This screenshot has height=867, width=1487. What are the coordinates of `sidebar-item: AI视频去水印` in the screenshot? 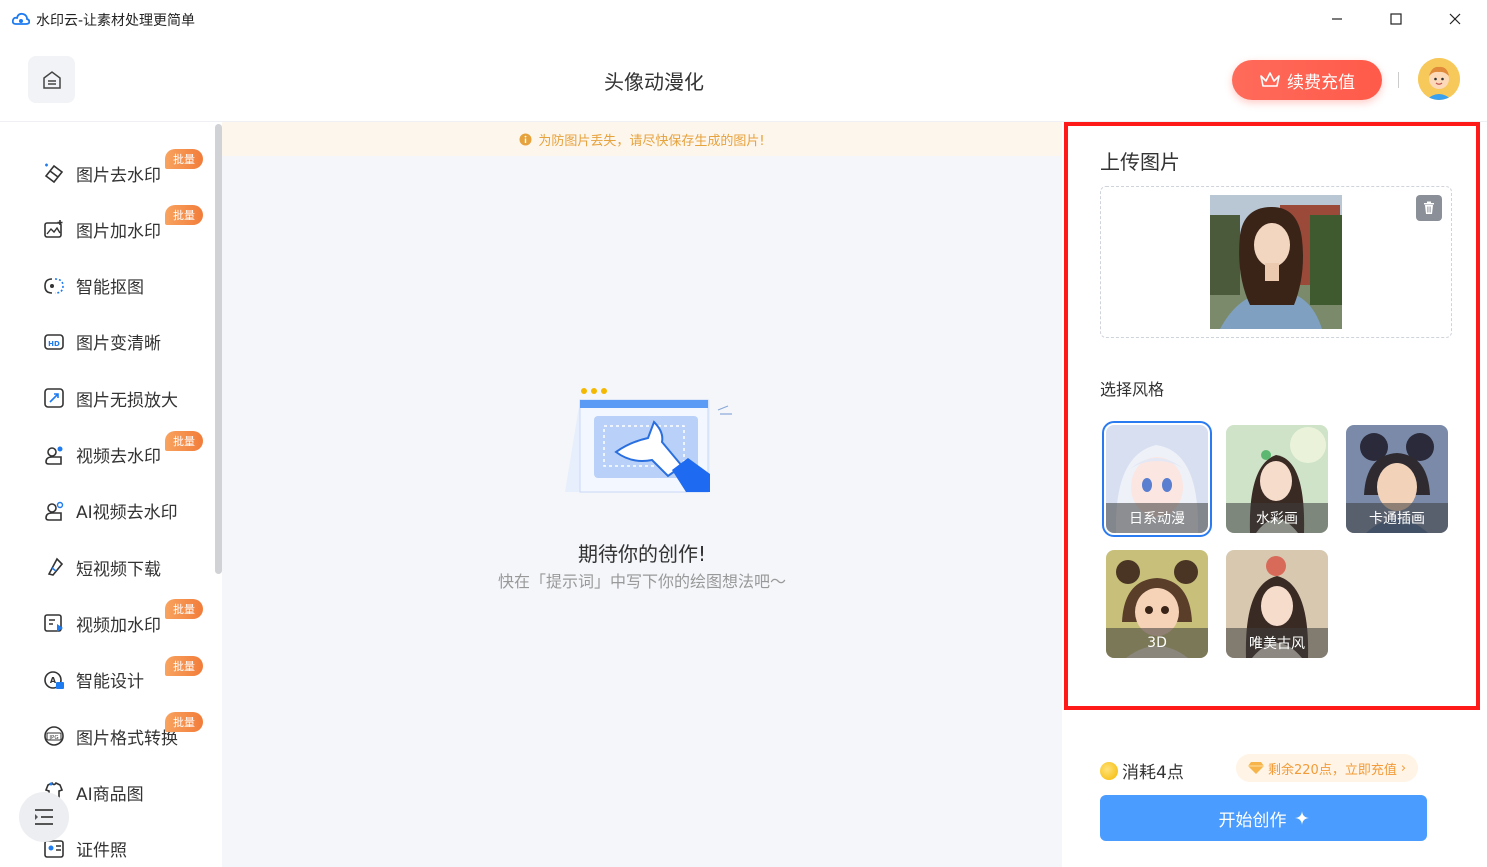 It's located at (124, 511).